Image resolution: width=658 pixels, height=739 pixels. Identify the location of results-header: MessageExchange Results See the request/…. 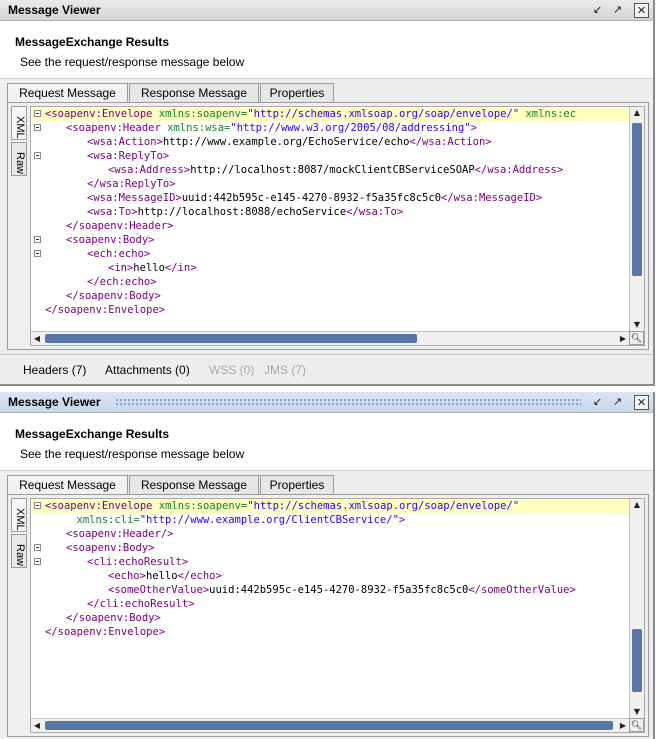
(326, 442).